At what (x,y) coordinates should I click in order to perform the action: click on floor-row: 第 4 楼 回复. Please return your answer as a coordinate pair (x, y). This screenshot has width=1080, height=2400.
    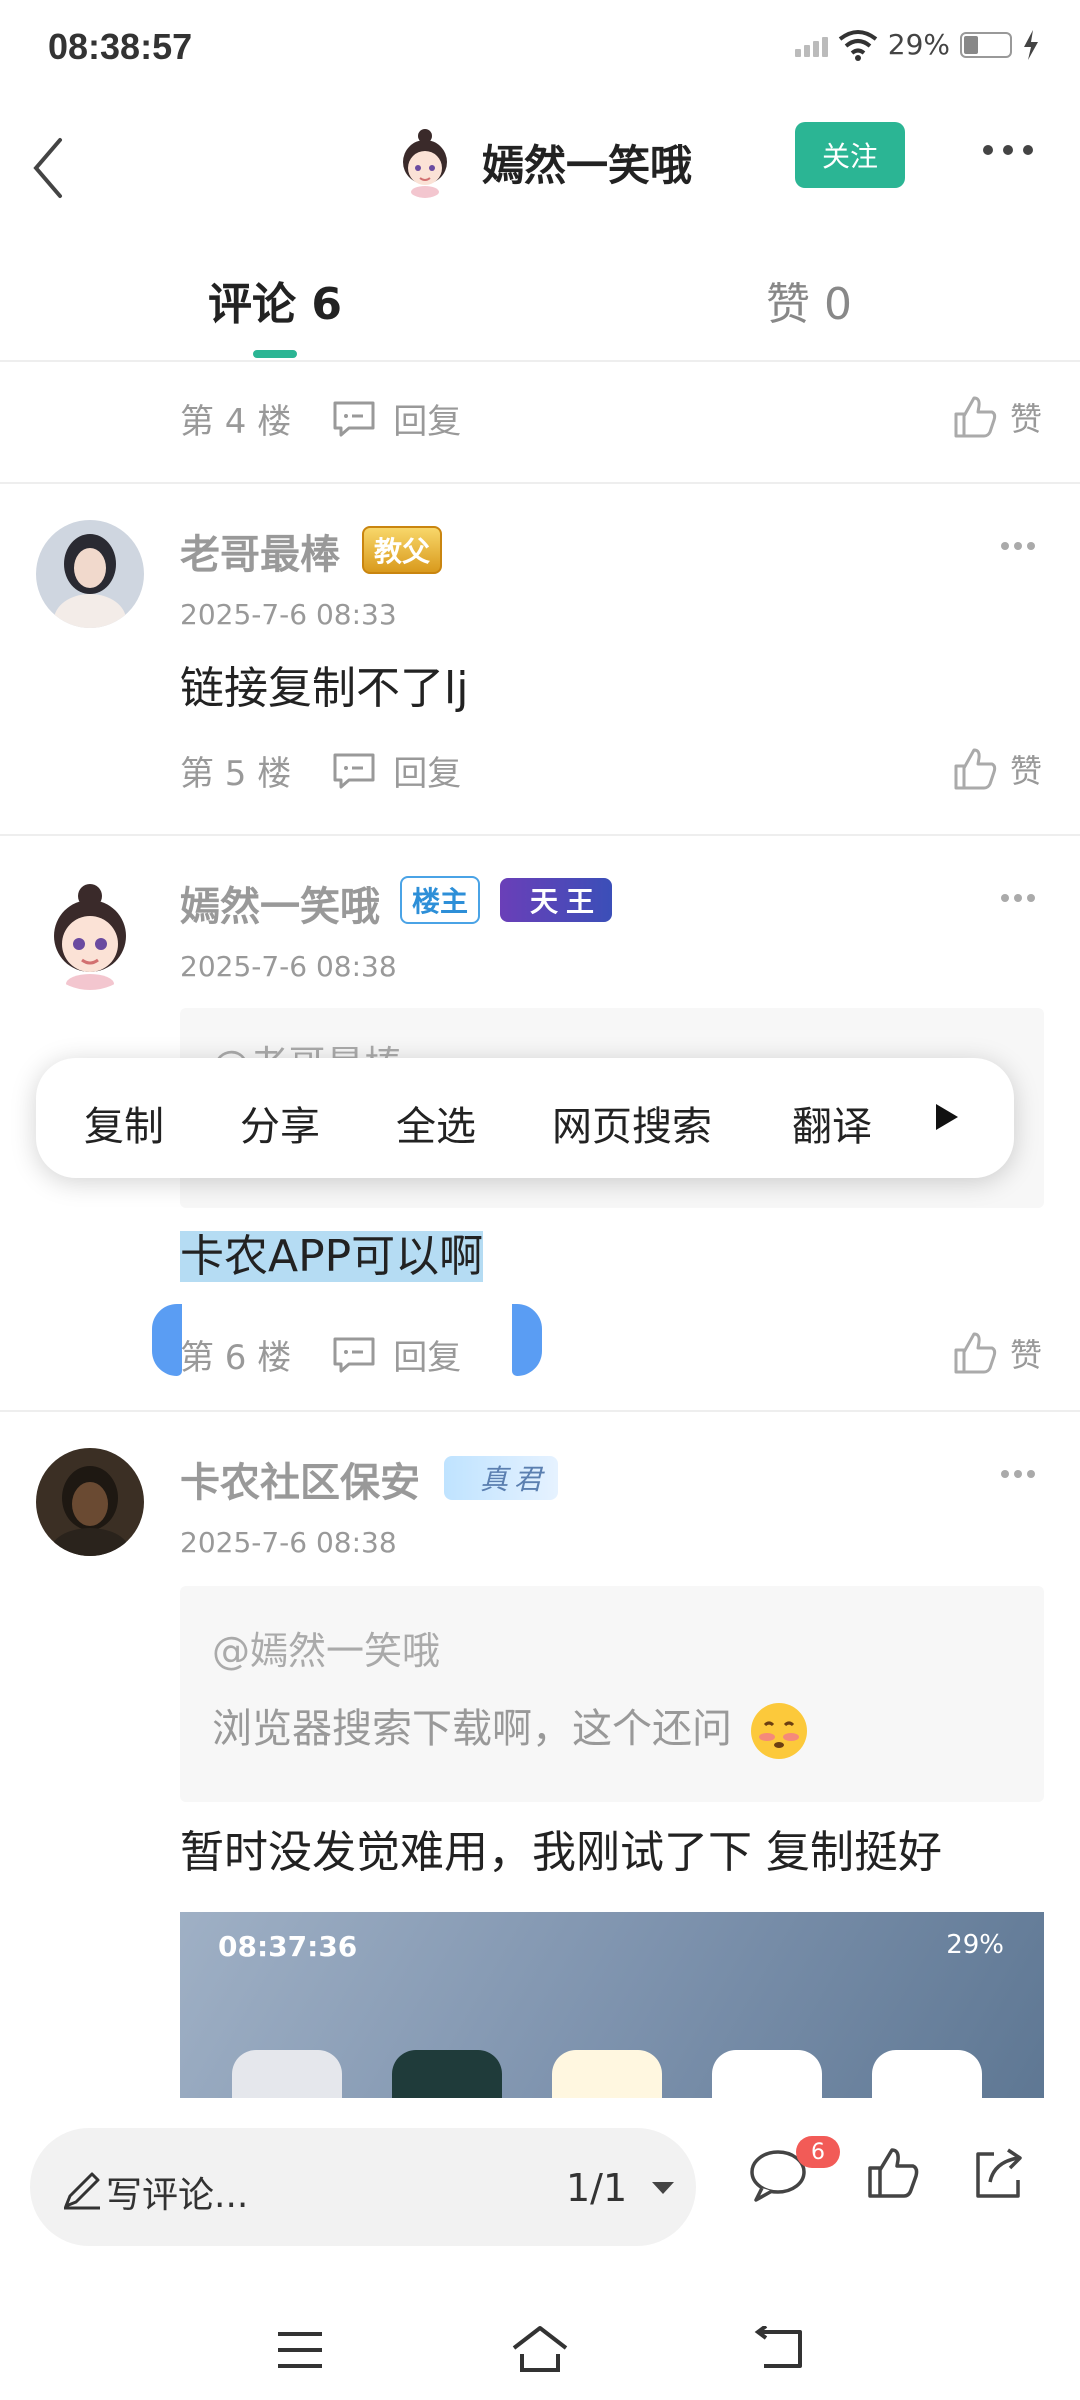
    Looking at the image, I should click on (320, 418).